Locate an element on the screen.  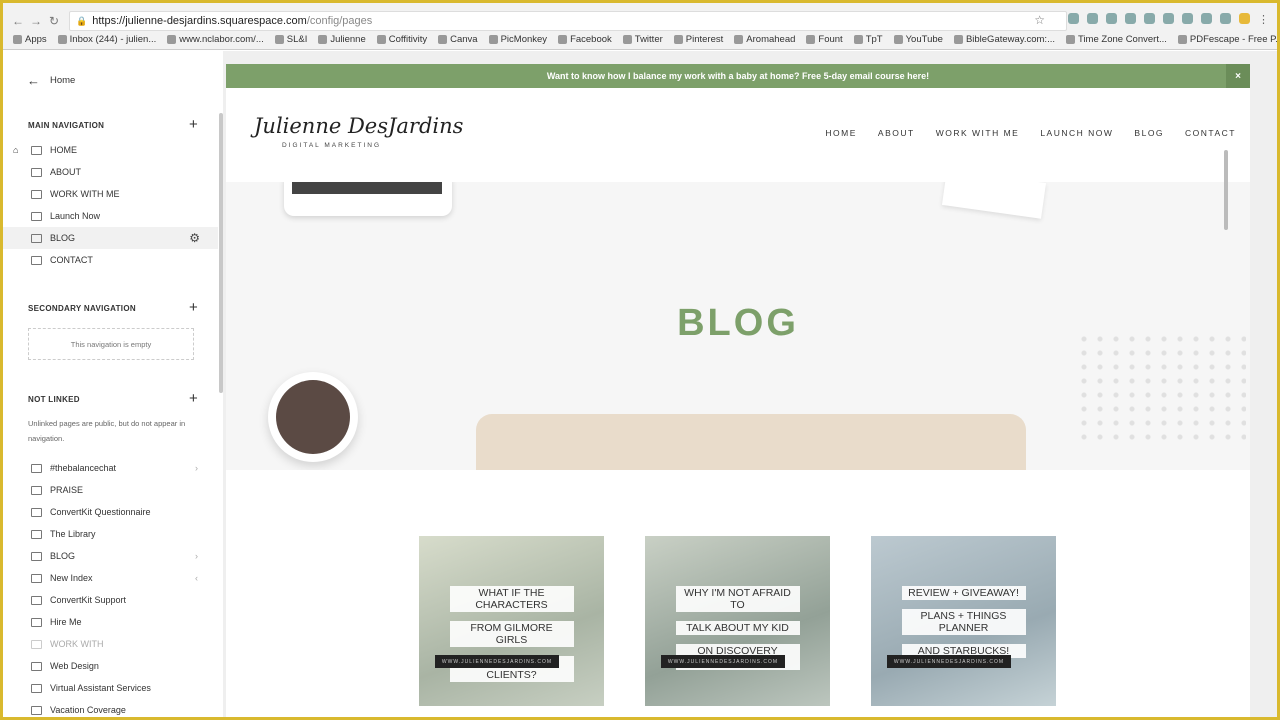
sidebar-item--thebalancechat: #thebalancechat › is located at coordinates (110, 468).